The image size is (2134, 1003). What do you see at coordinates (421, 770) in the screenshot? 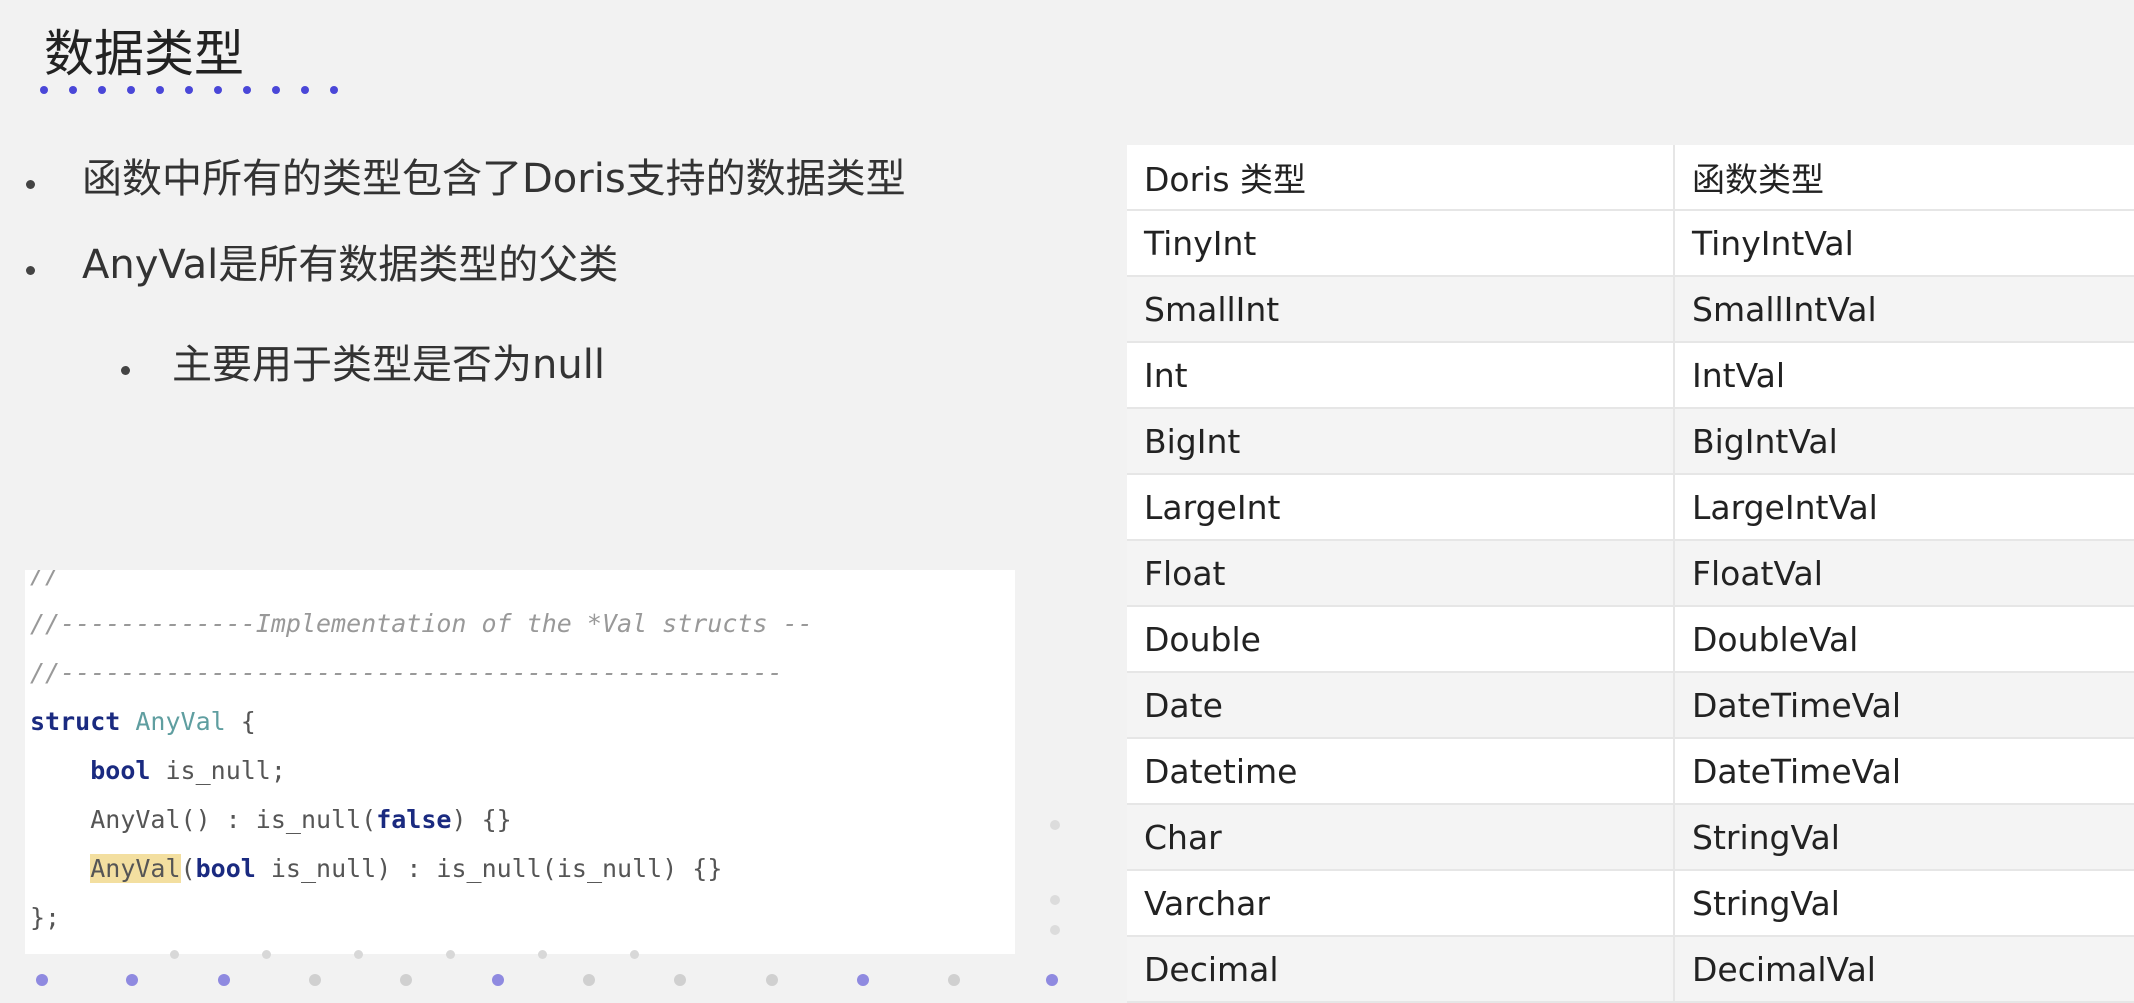
I see `code-field-line: bool is_null;` at bounding box center [421, 770].